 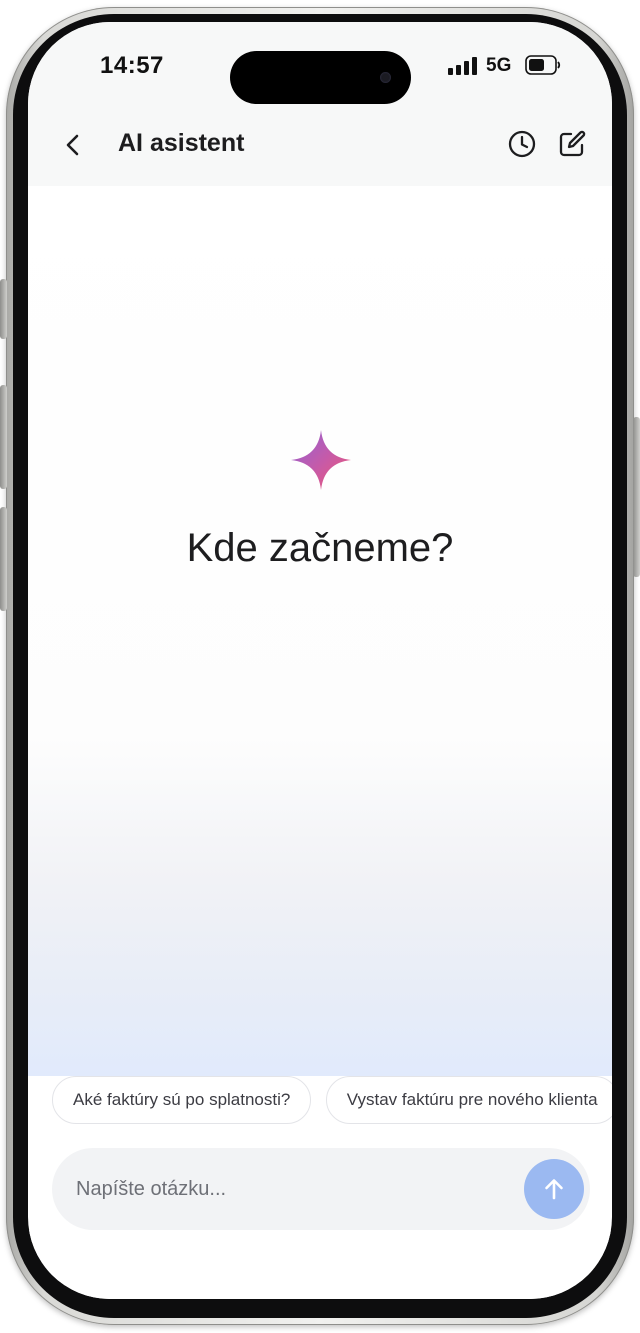 I want to click on message-composer, so click(x=321, y=1189).